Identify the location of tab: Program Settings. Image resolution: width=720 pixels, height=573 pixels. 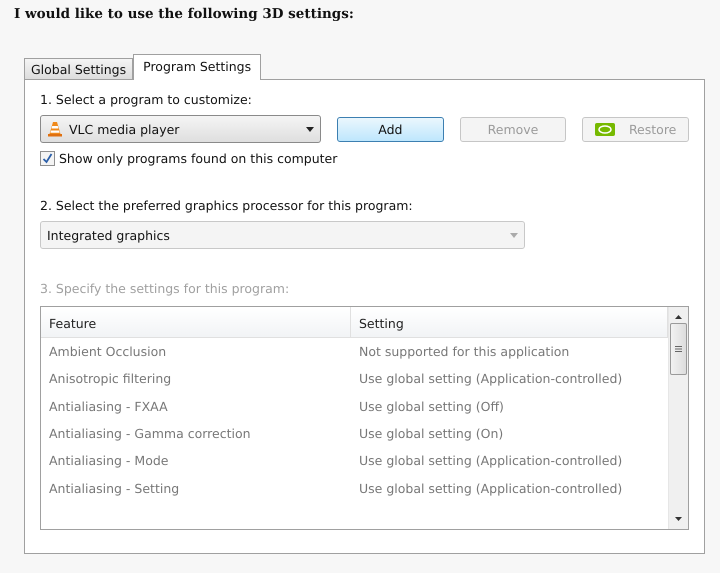
(197, 67).